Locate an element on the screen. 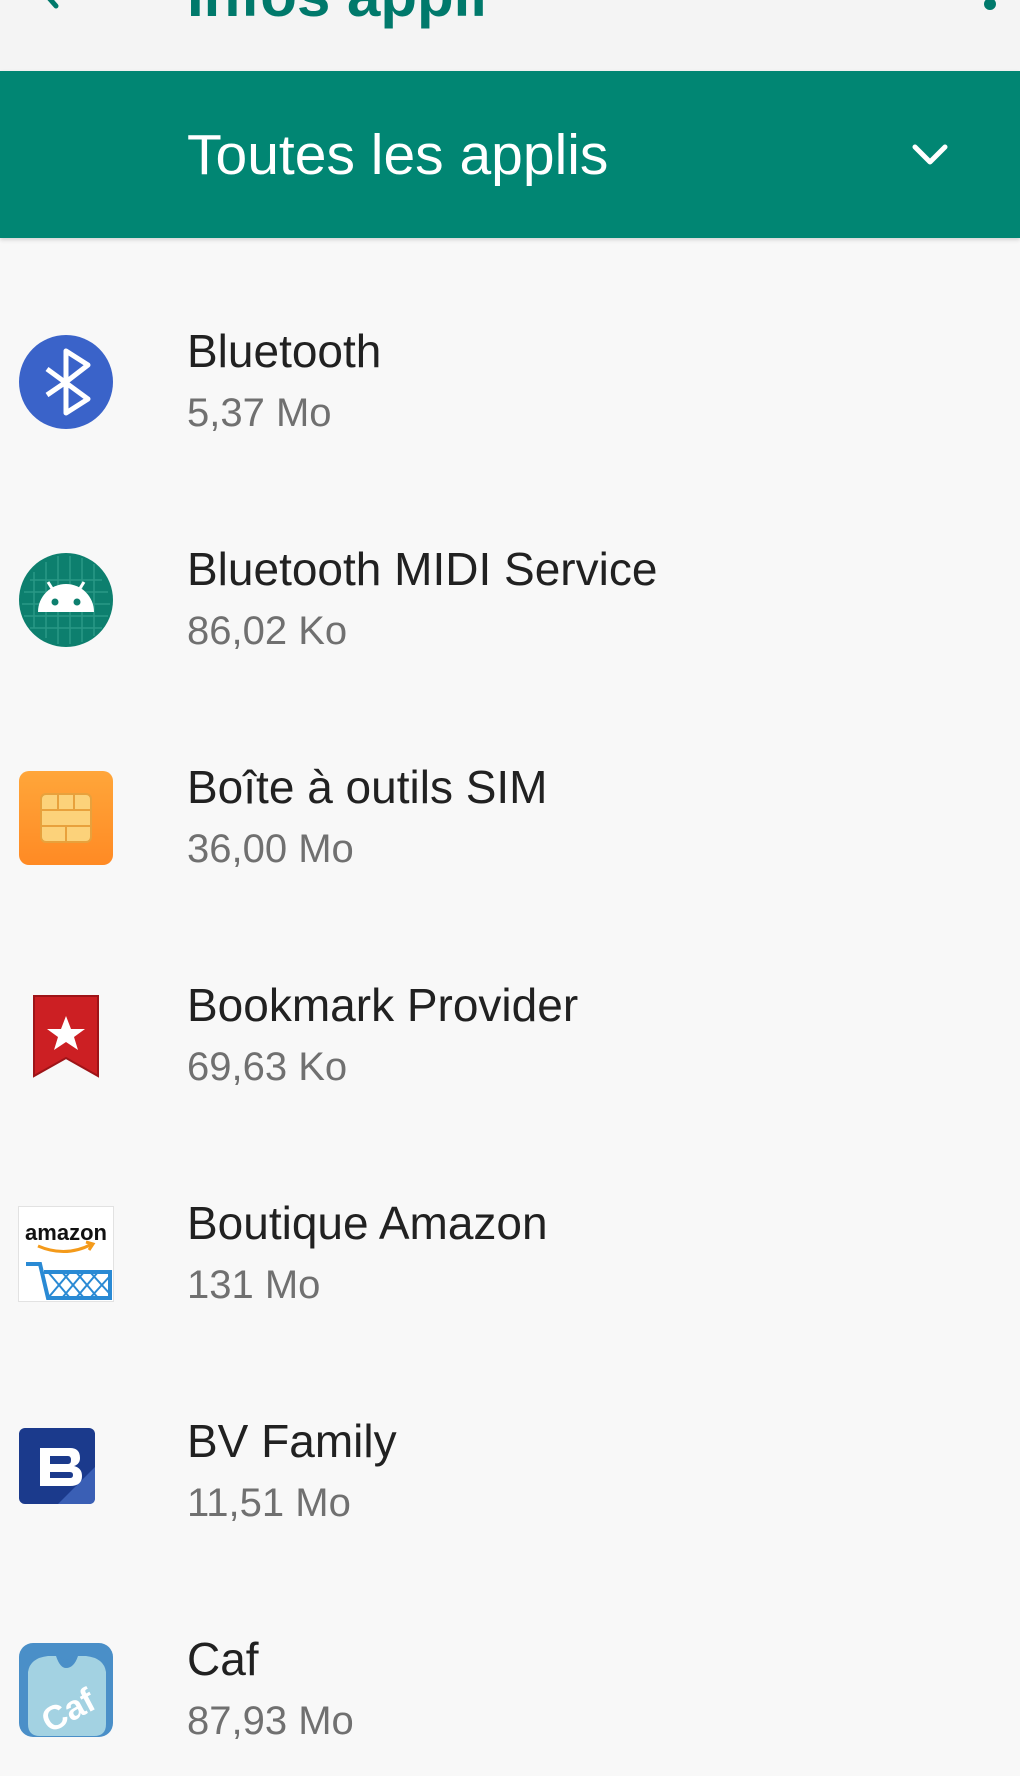 This screenshot has height=1776, width=1020. app-name: Boutique Amazon is located at coordinates (367, 1223).